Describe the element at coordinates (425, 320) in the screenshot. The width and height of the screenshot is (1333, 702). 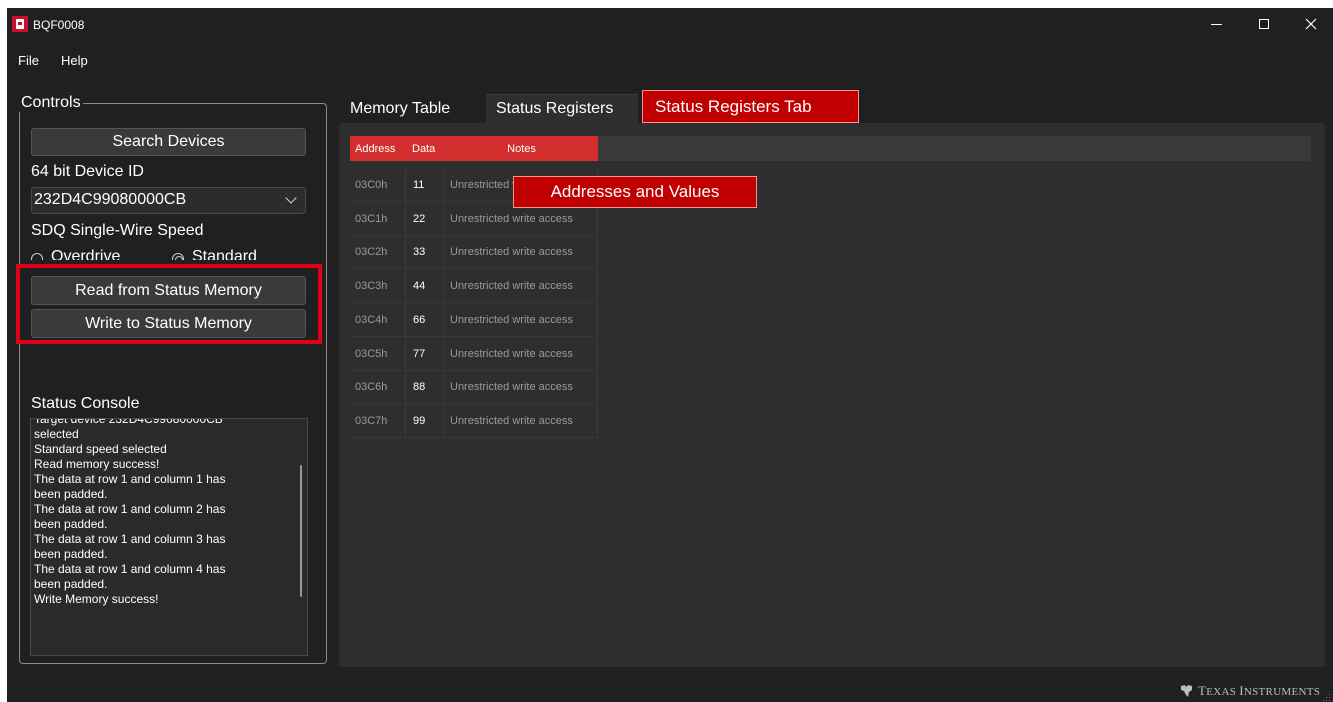
I see `data-cell: 66` at that location.